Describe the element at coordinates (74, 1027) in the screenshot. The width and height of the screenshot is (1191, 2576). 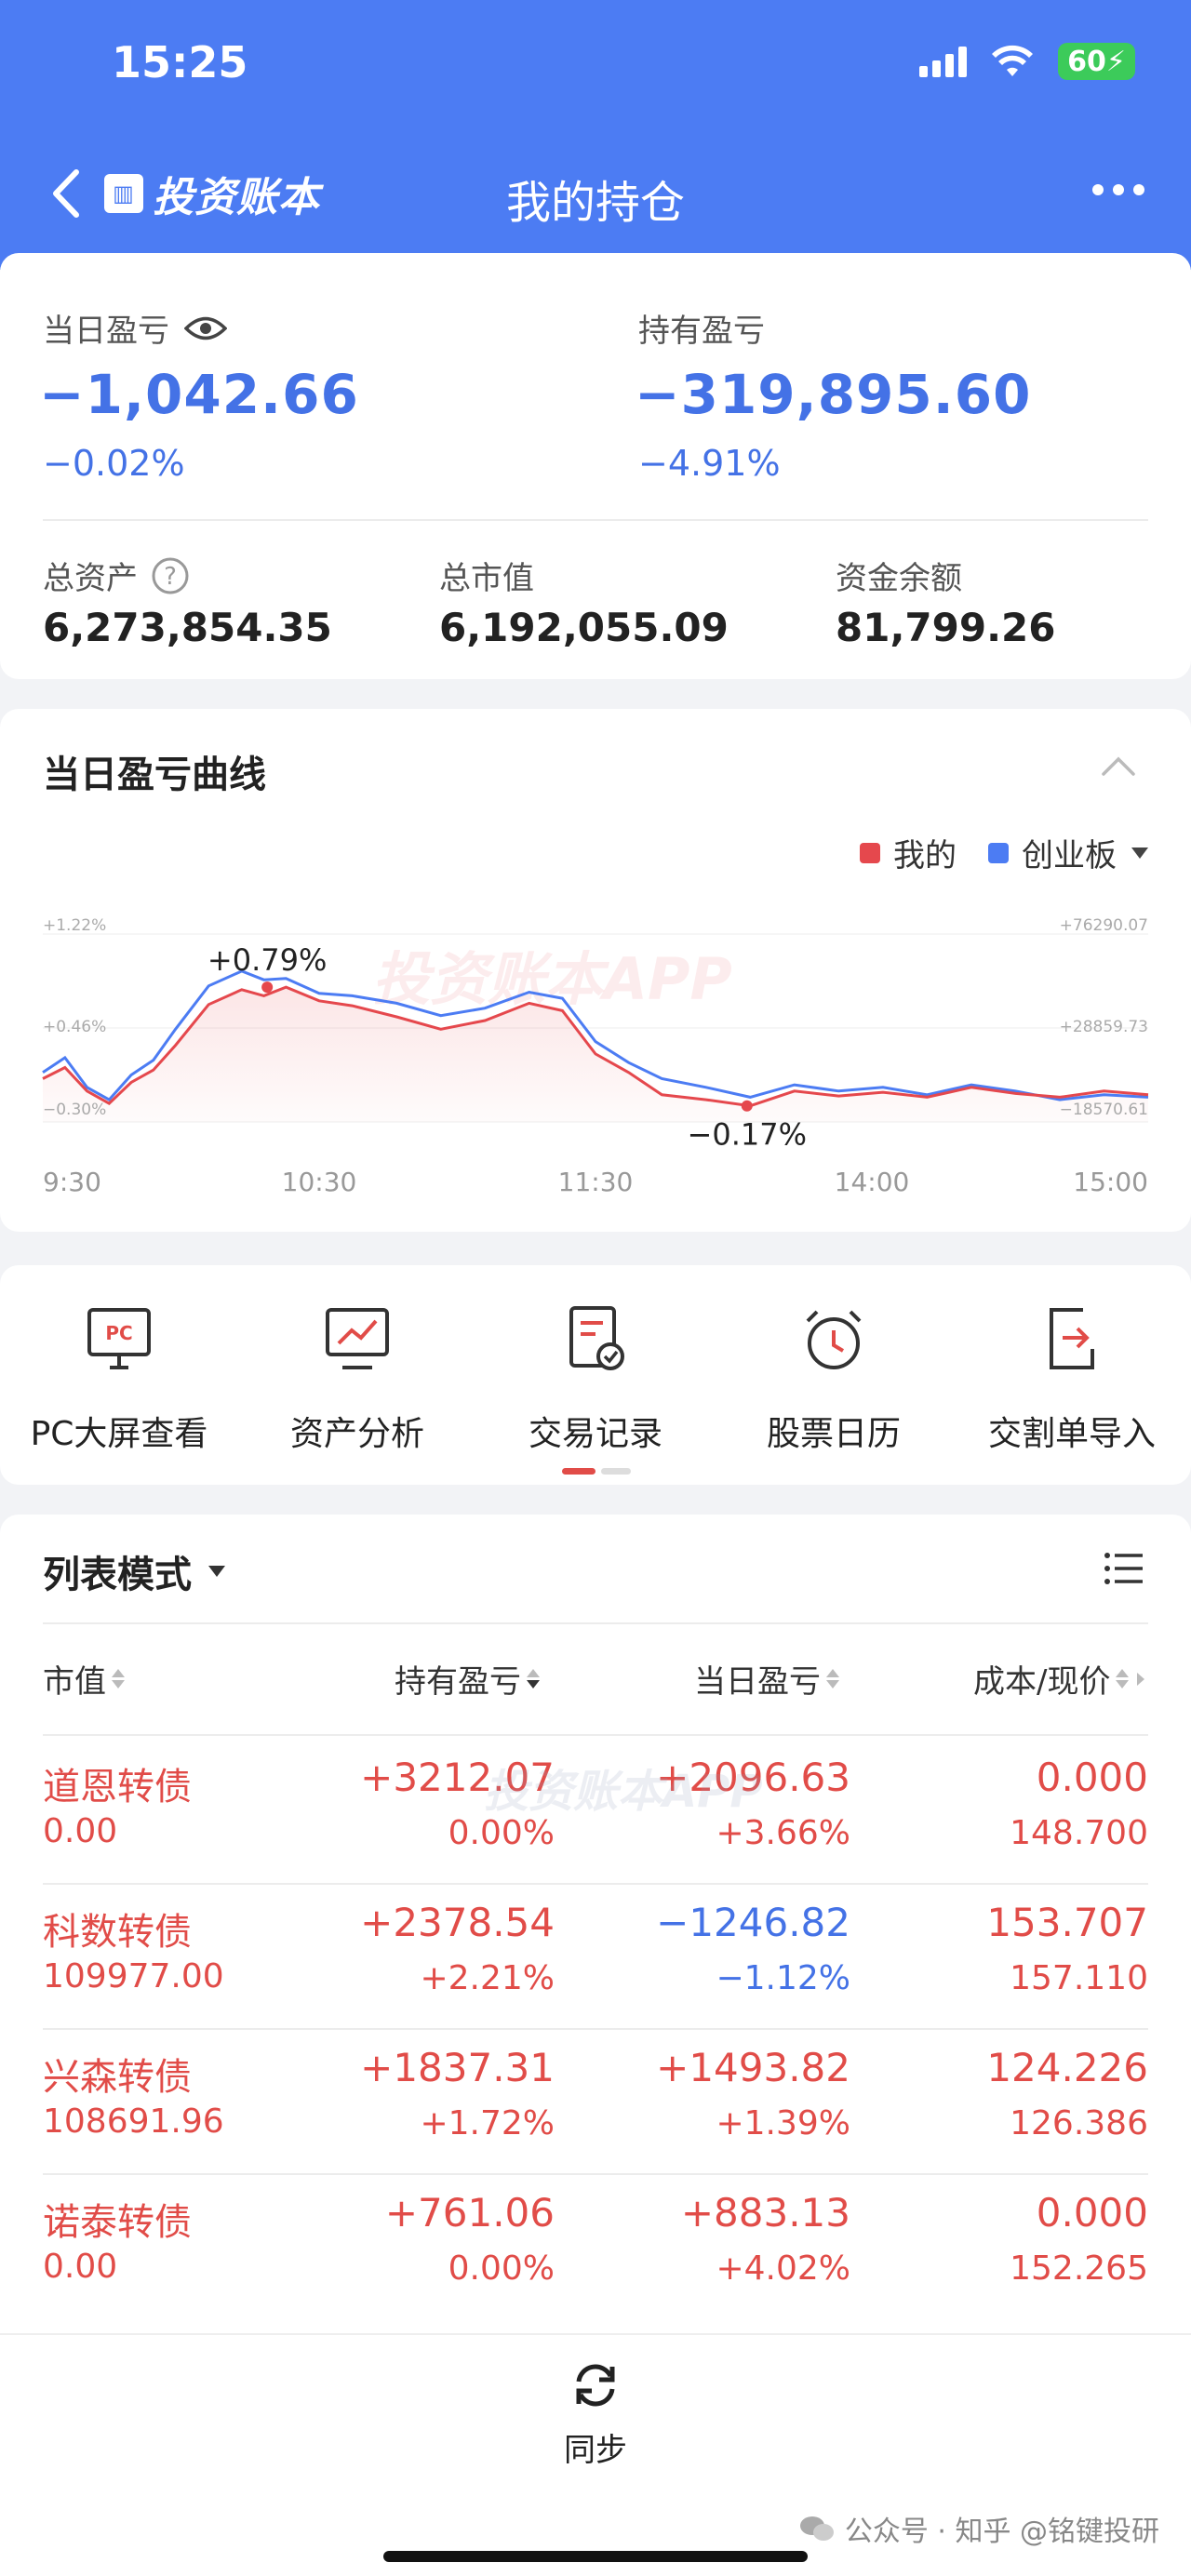
I see `left-tick-label: +0.46%` at that location.